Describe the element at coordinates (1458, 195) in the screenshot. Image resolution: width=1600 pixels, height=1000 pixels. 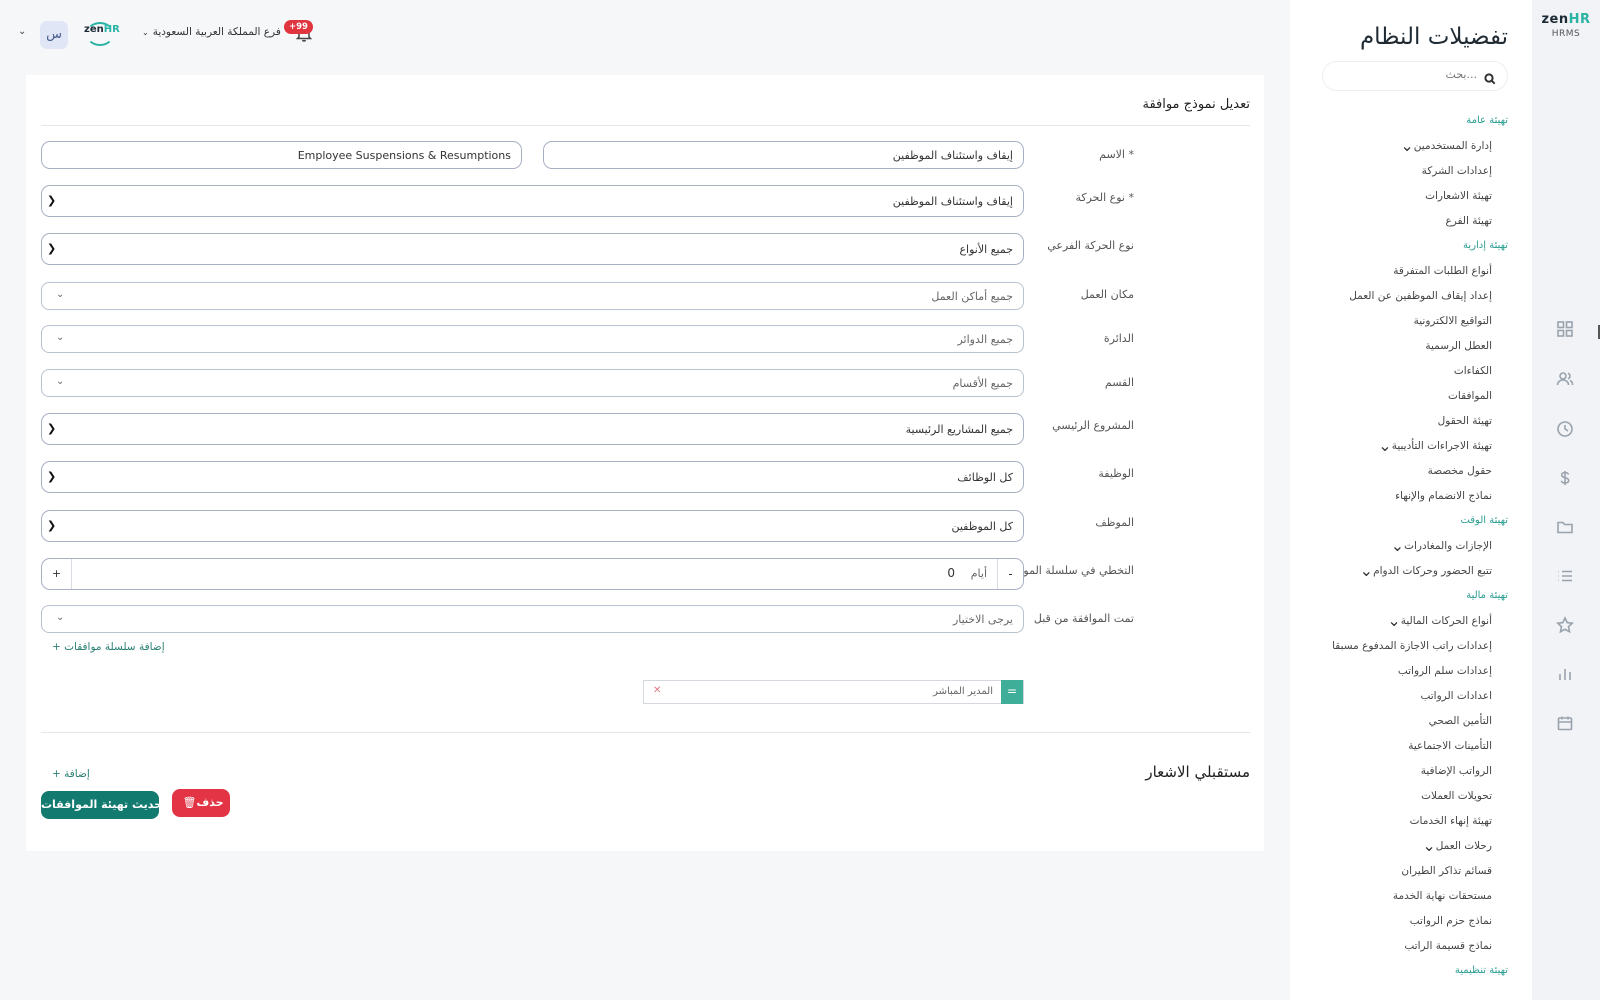
I see `sidebar-item-label: تهيئة الاشعارات` at that location.